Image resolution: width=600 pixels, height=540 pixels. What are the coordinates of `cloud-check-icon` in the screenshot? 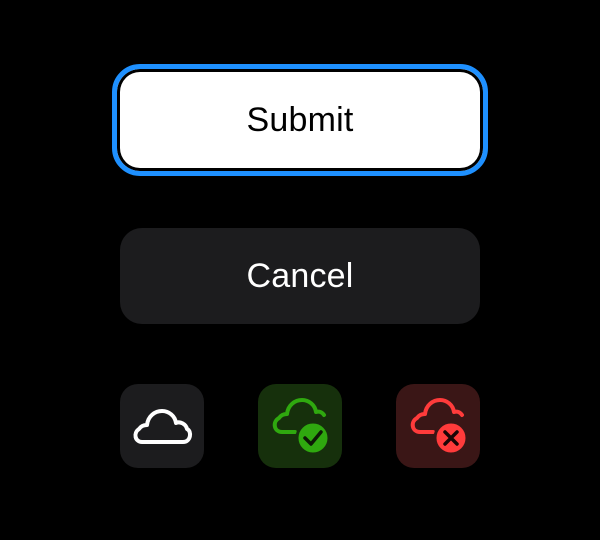 It's located at (301, 427).